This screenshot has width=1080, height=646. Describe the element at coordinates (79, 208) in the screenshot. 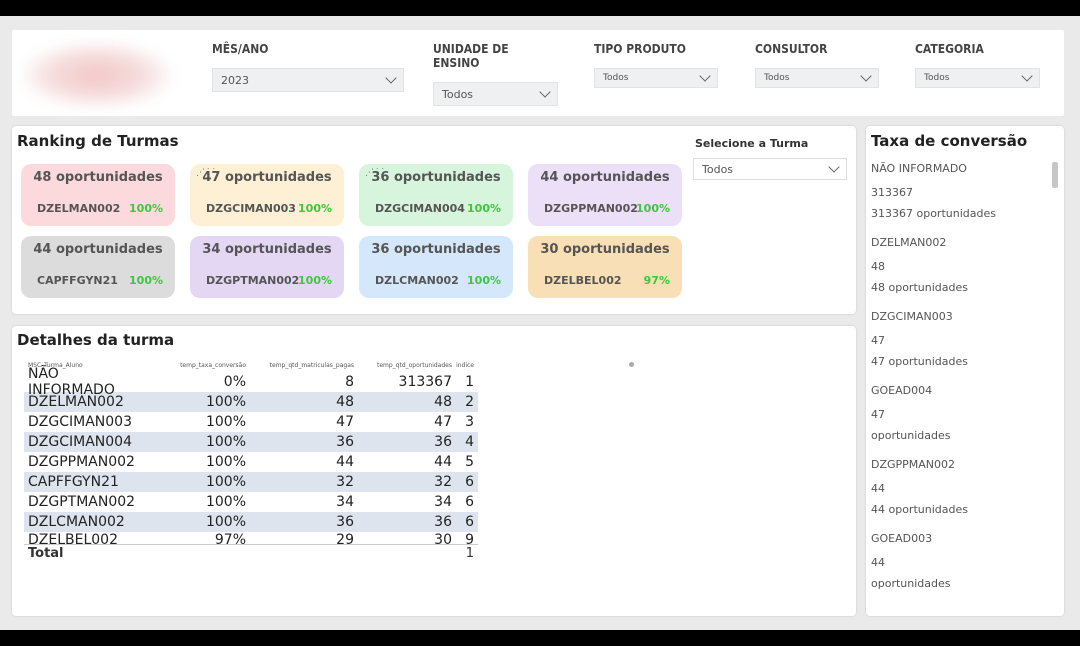

I see `card-code: DZELMAN002` at that location.